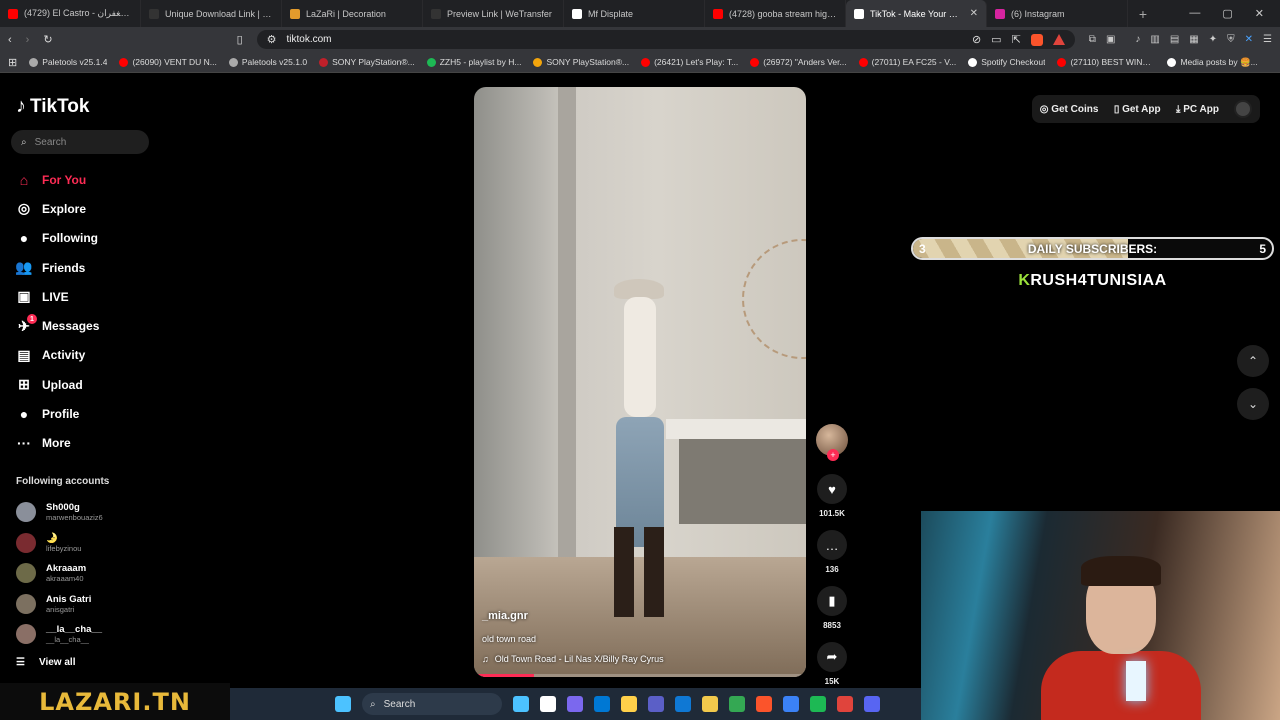 This screenshot has width=1280, height=720. I want to click on brave-rewards-icon, so click(1058, 39).